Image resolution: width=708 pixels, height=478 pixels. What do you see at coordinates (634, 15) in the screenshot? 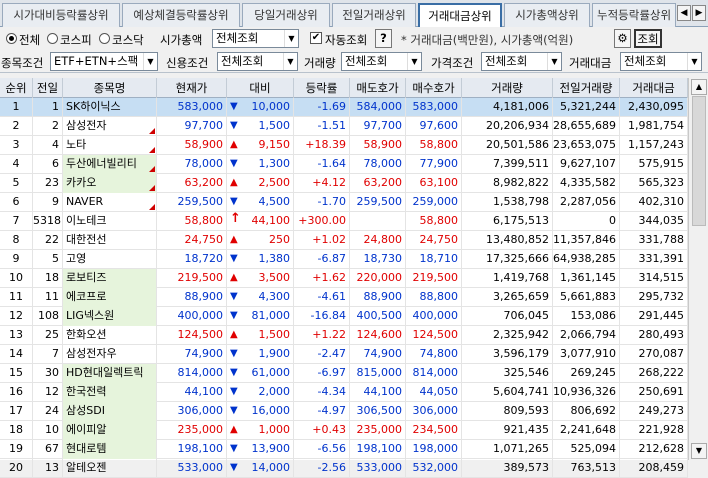
I see `tab-cumulative-rate: 누적등락률상위` at bounding box center [634, 15].